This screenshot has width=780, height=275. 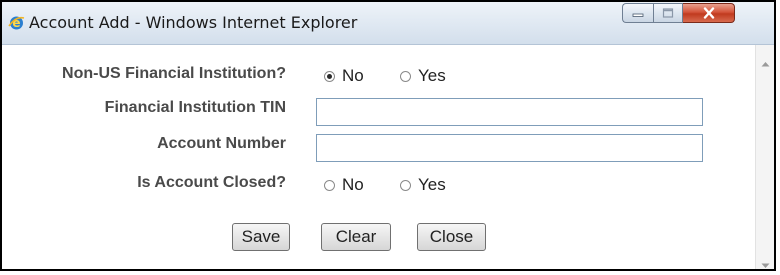 I want to click on save-button: Save, so click(x=261, y=237).